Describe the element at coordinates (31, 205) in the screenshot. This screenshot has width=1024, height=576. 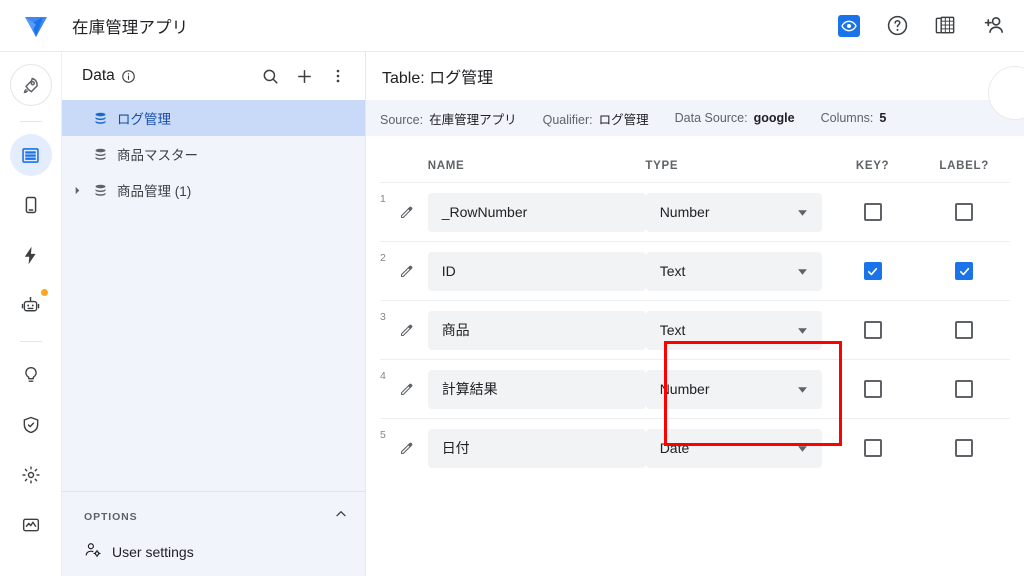
I see `rail-item-app` at that location.